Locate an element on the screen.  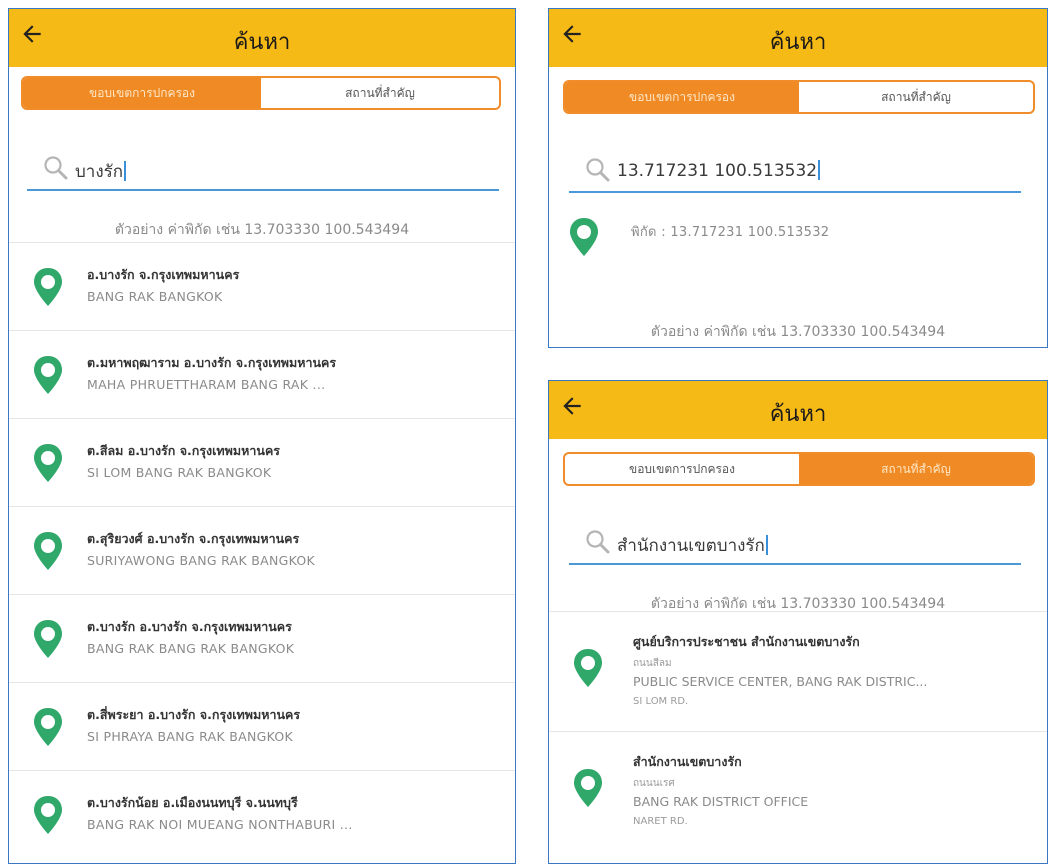
search-field: สำนักงานเขตบางรัก is located at coordinates (795, 542).